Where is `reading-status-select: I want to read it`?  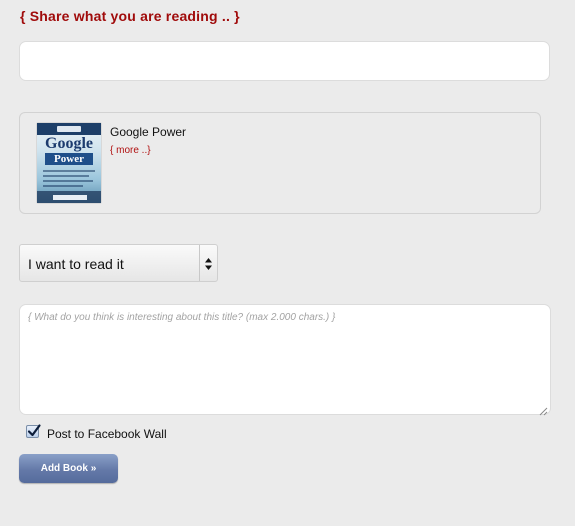 reading-status-select: I want to read it is located at coordinates (118, 263).